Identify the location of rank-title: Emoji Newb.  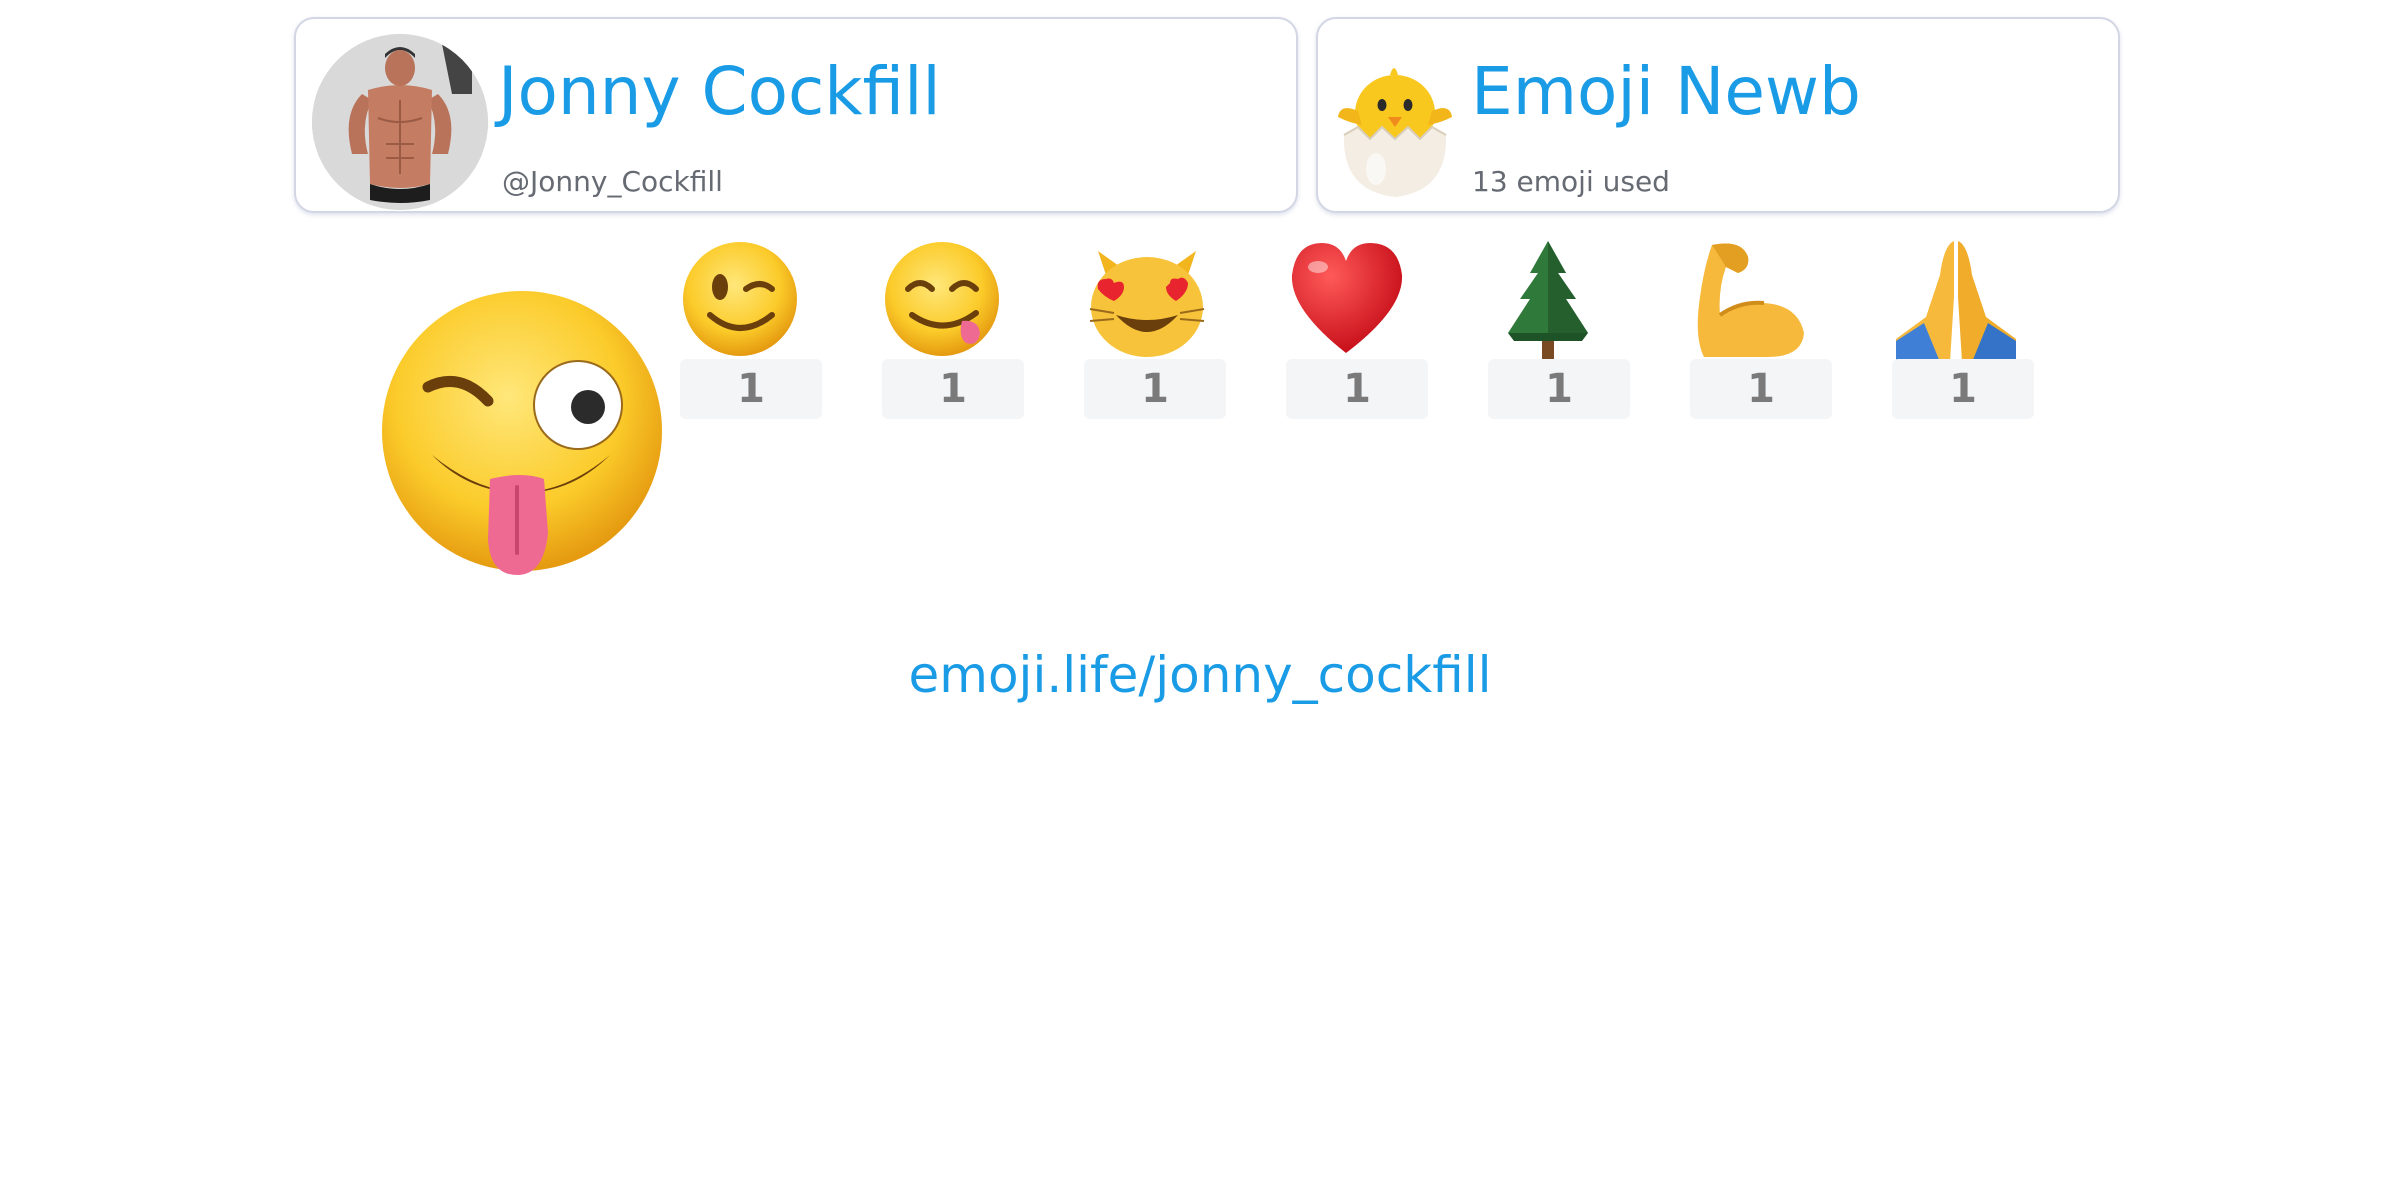
(1666, 91).